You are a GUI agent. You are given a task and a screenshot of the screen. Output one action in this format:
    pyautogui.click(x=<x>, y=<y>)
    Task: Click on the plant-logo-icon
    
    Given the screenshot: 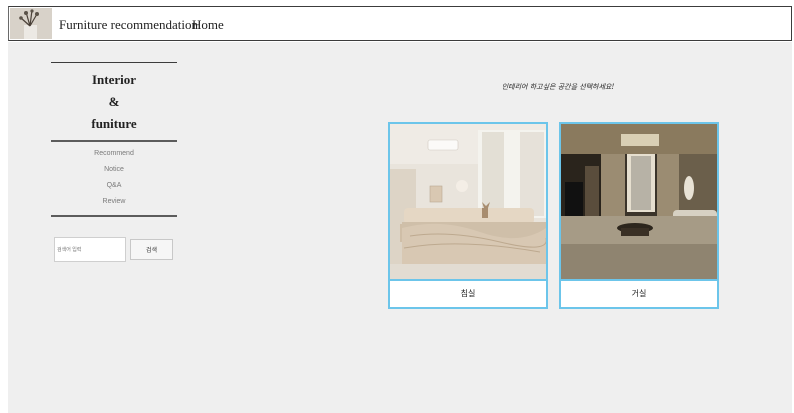 What is the action you would take?
    pyautogui.click(x=31, y=23)
    